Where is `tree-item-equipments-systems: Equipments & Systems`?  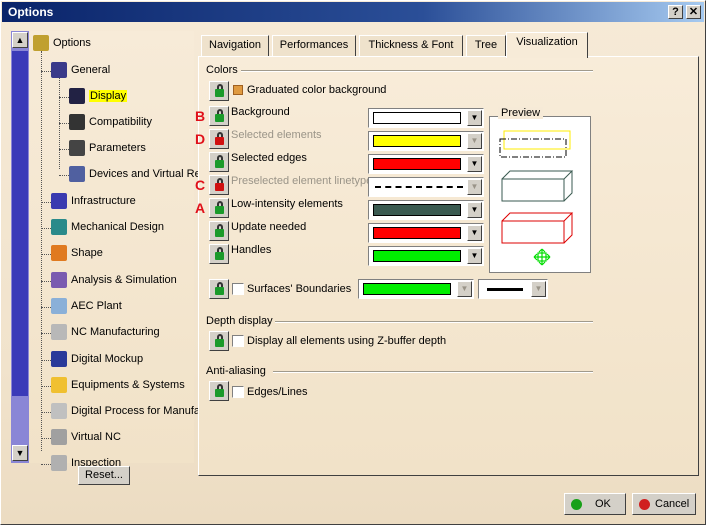
tree-item-equipments-systems: Equipments & Systems is located at coordinates (122, 386).